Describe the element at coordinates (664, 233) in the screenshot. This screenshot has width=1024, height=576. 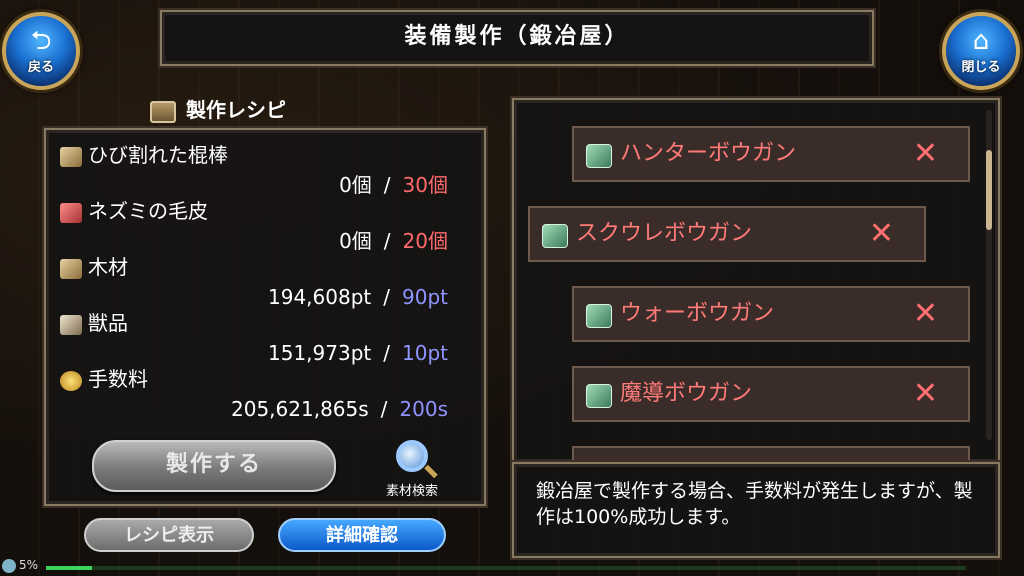
I see `equipment-name: スクウレボウガン` at that location.